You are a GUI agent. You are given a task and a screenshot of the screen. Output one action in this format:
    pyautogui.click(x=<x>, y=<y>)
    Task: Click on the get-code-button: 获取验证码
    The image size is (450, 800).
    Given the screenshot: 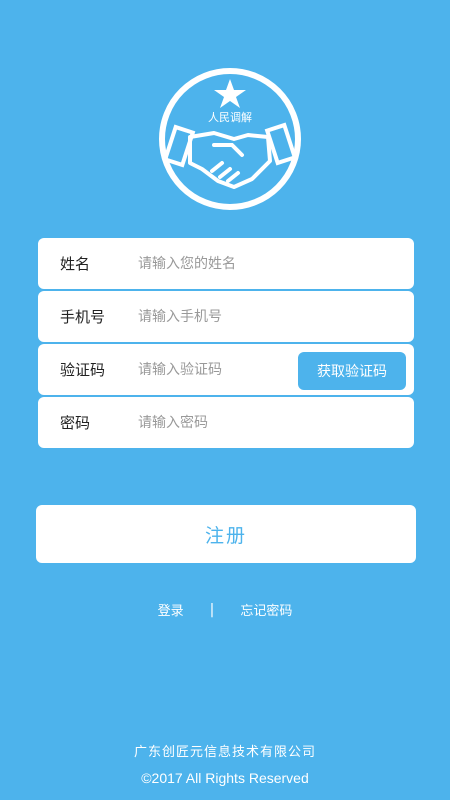 What is the action you would take?
    pyautogui.click(x=352, y=371)
    